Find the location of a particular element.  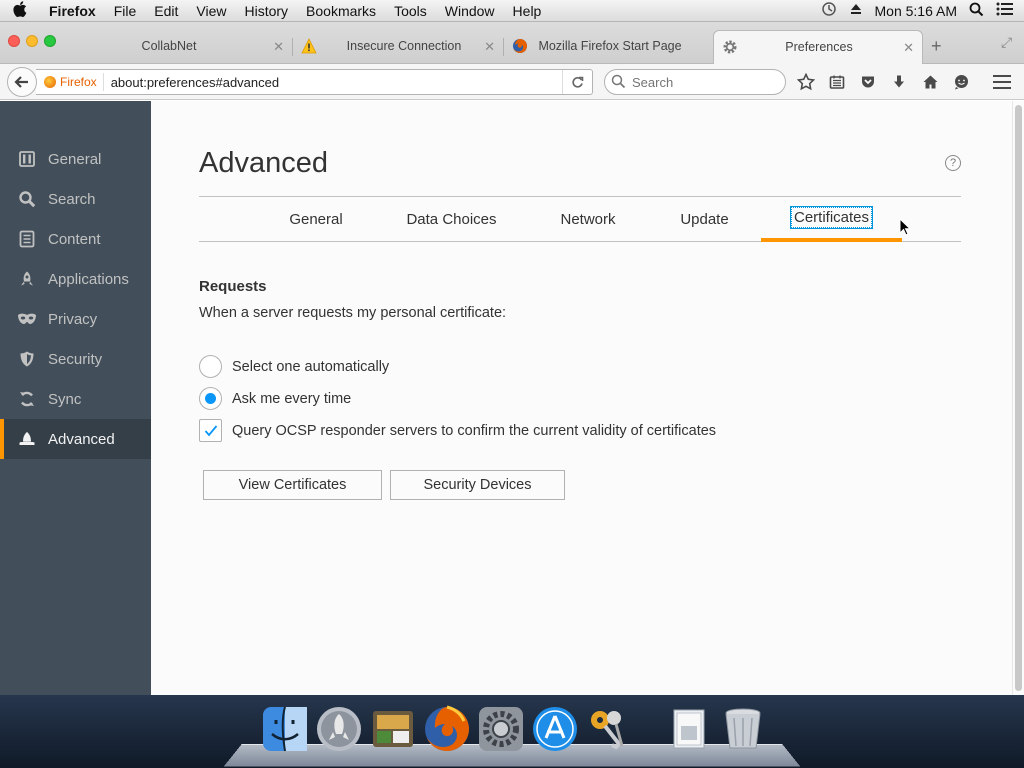

back-arrow-icon is located at coordinates (21, 82).